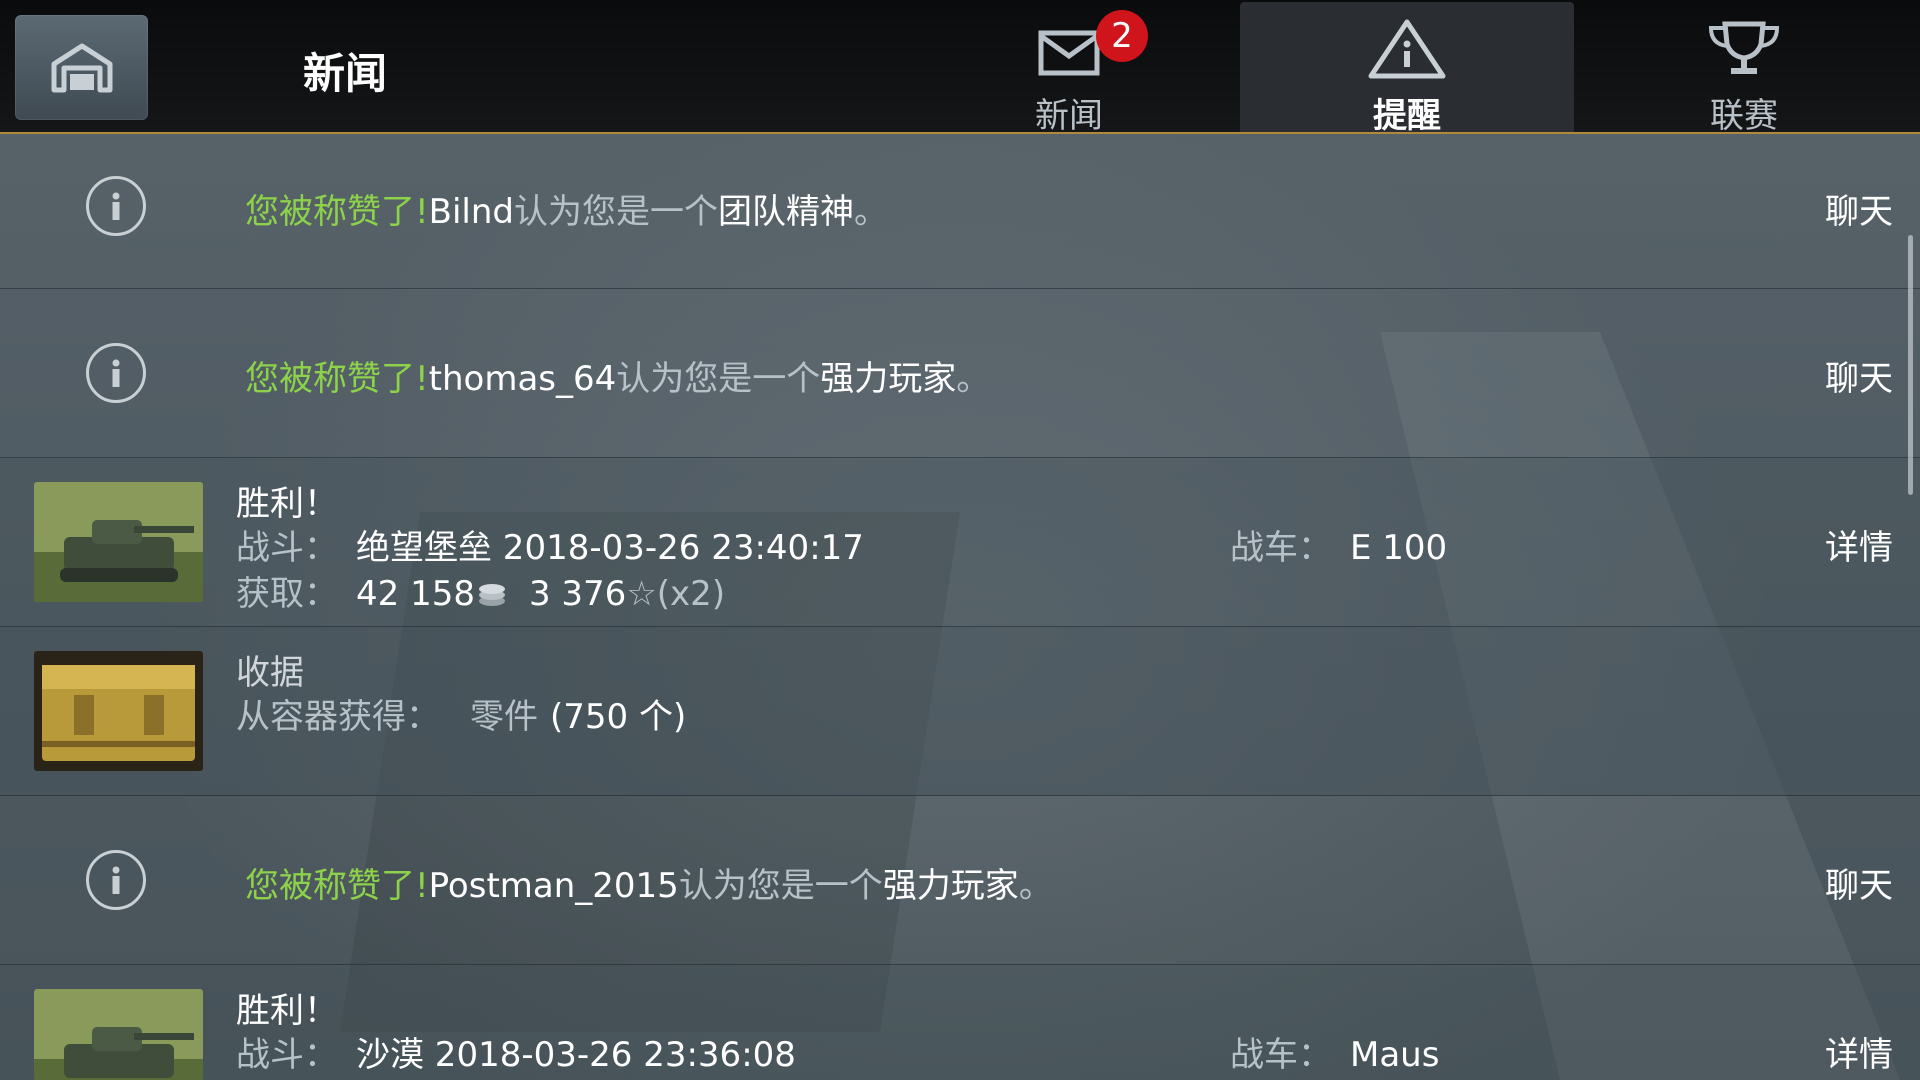 This screenshot has height=1080, width=1920. What do you see at coordinates (1395, 1055) in the screenshot?
I see `vehicle-value: Maus` at bounding box center [1395, 1055].